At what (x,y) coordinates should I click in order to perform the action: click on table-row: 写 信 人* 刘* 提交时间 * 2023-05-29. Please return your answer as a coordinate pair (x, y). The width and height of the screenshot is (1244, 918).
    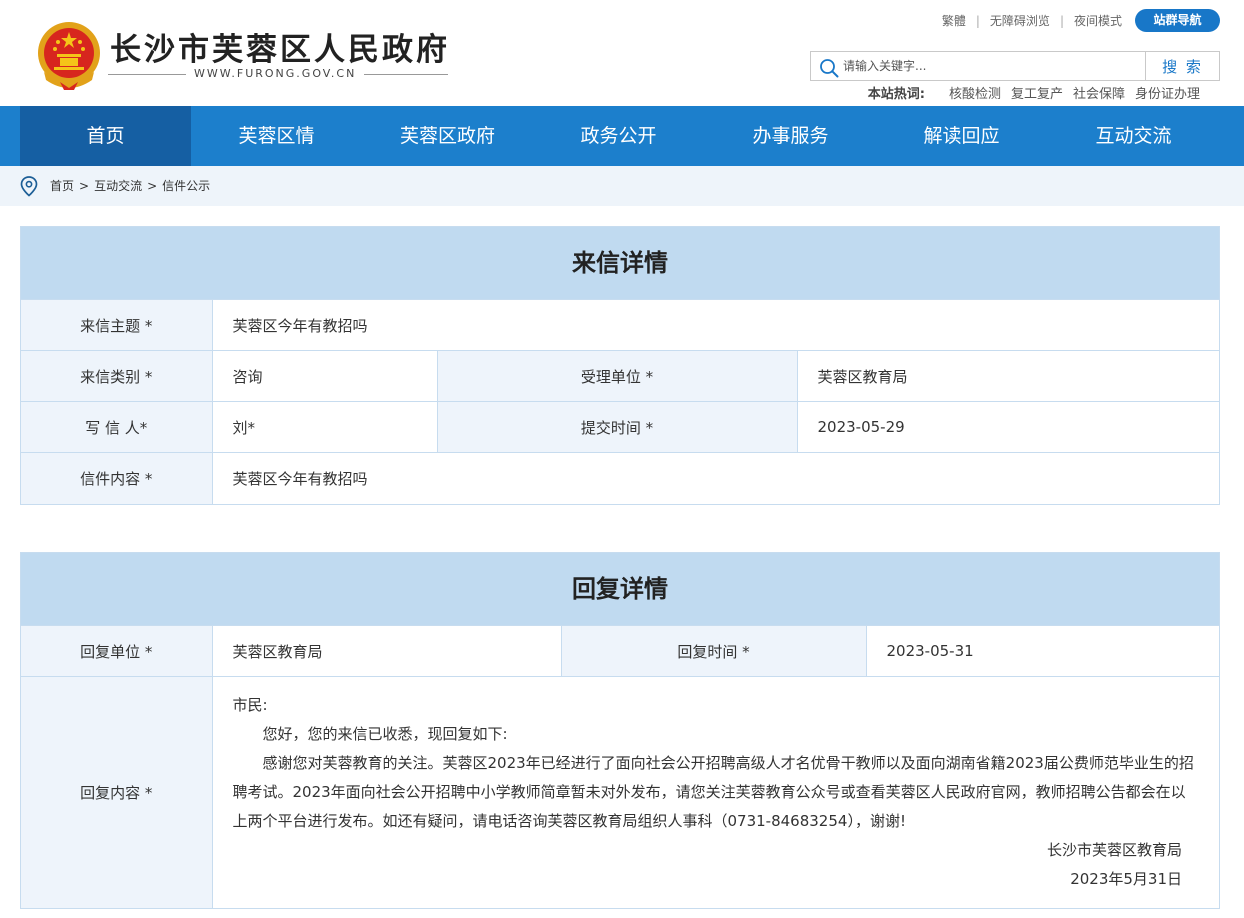
    Looking at the image, I should click on (620, 427).